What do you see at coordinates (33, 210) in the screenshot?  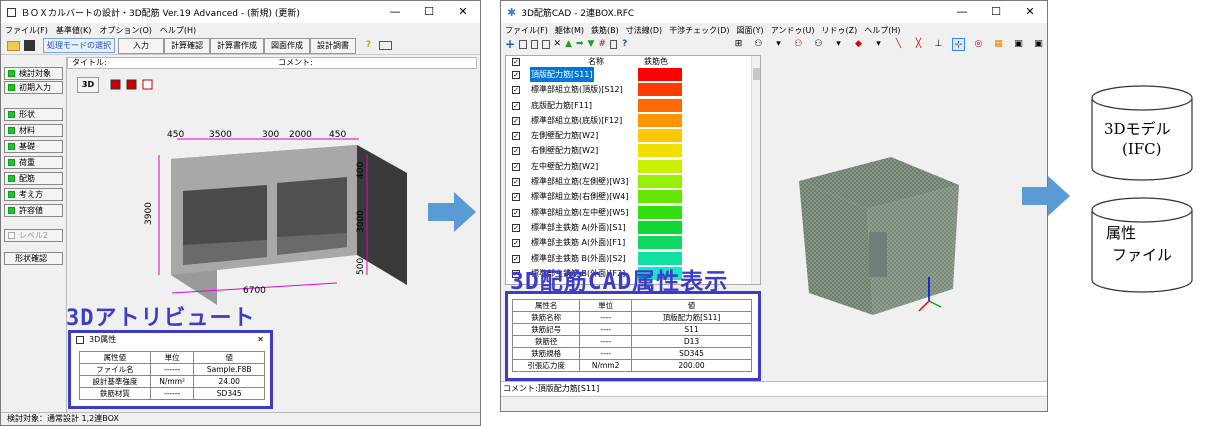 I see `side-allowable: 許容値` at bounding box center [33, 210].